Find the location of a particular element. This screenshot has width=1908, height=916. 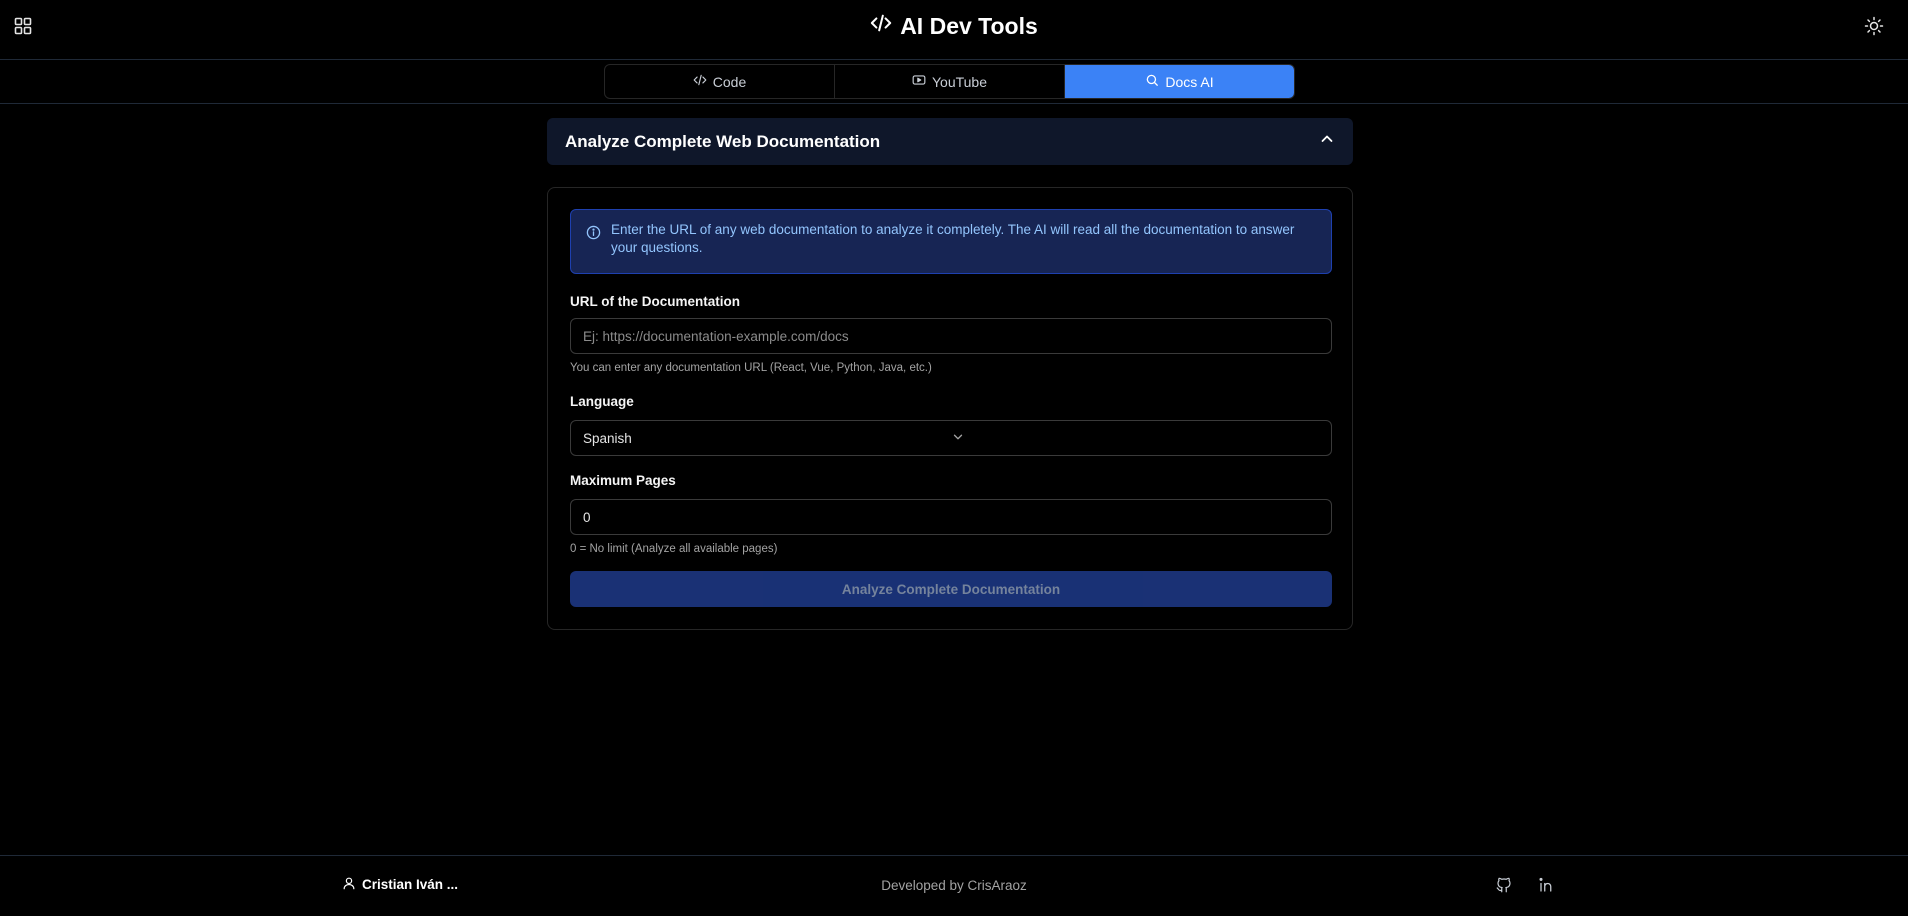

app-footer: Cristian Iván ... Developed by CrisAraoz is located at coordinates (954, 885).